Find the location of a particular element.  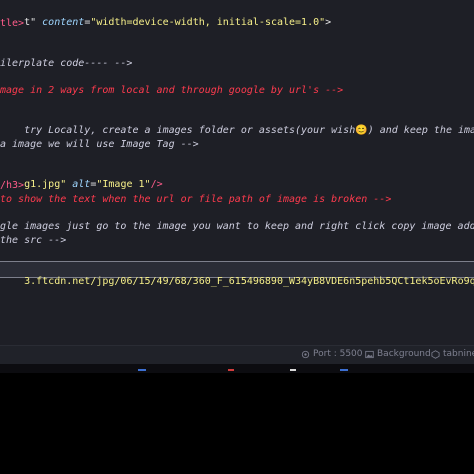

live-server-port-item: Port : 5500 is located at coordinates (332, 354).